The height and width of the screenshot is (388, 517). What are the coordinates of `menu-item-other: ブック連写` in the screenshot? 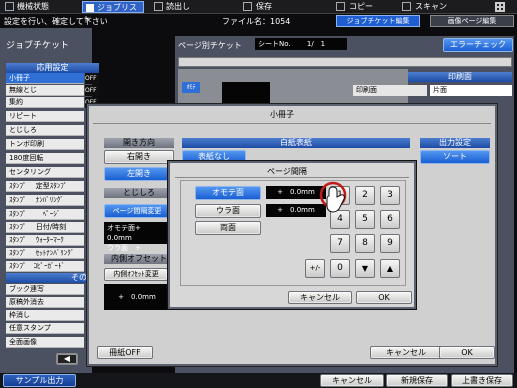 It's located at (45, 289).